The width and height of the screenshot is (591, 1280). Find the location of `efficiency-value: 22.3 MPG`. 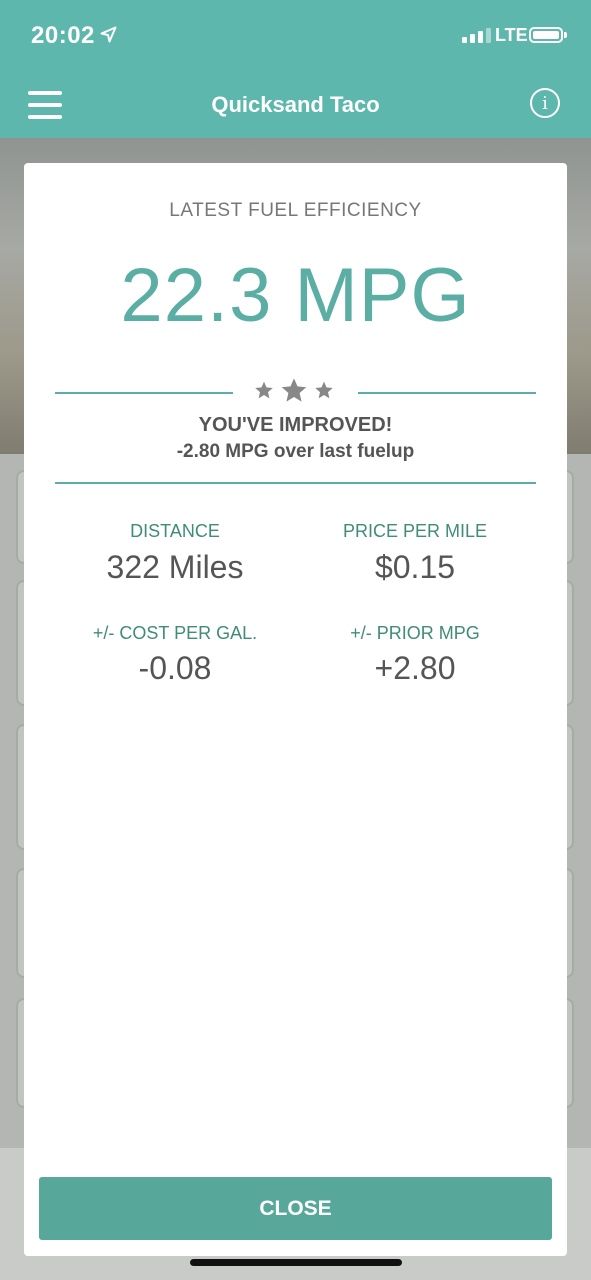

efficiency-value: 22.3 MPG is located at coordinates (295, 295).